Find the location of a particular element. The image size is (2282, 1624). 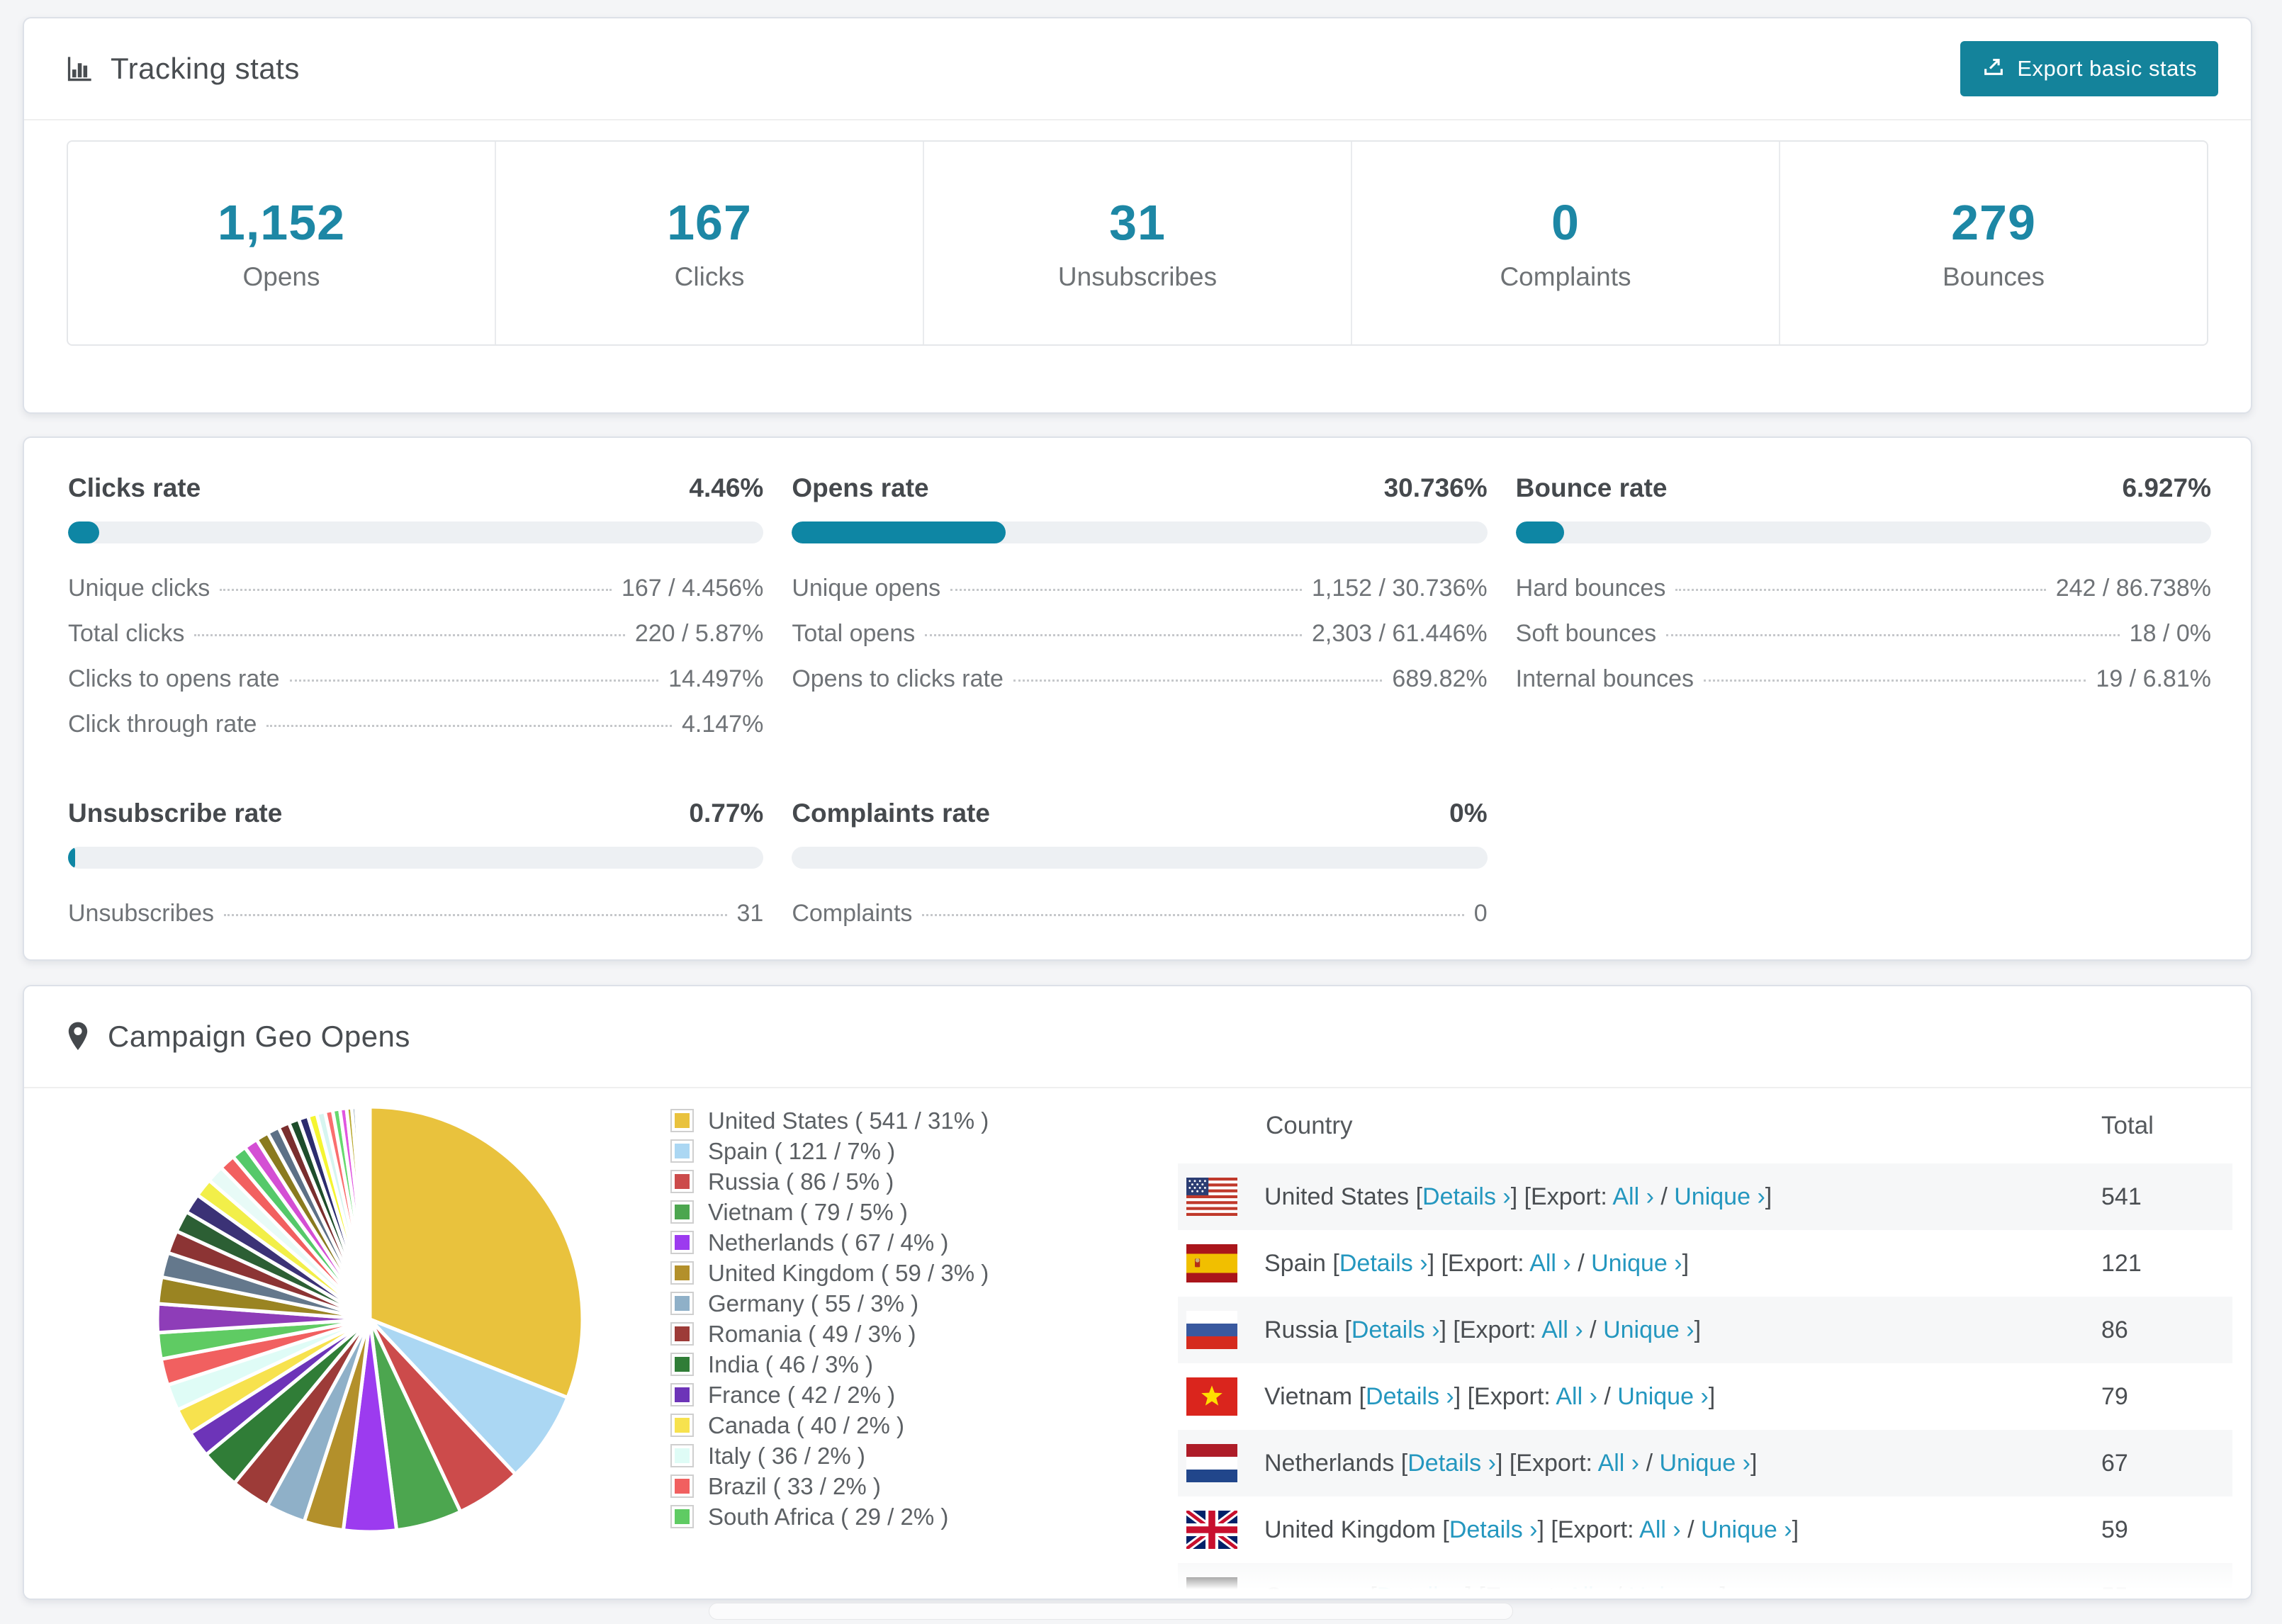

stat-label: Clicks is located at coordinates (709, 277).